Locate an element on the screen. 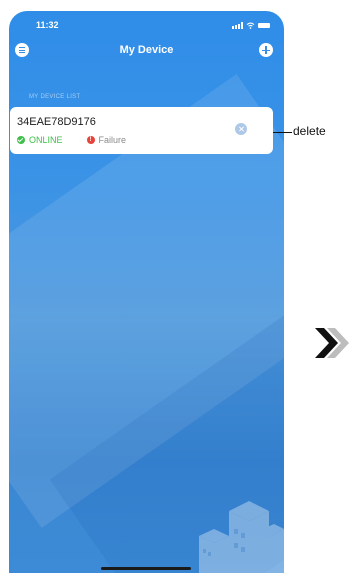 The image size is (351, 573). device-id: 34EAE78D9176 is located at coordinates (56, 122).